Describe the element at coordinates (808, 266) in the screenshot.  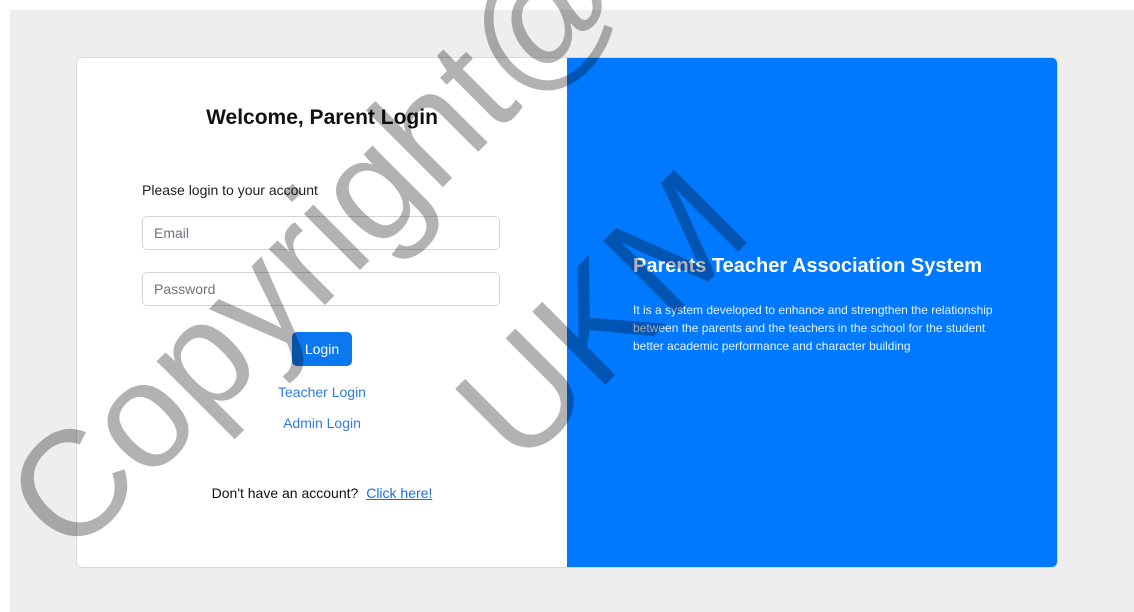
I see `info-title: Parents Teacher Association System` at that location.